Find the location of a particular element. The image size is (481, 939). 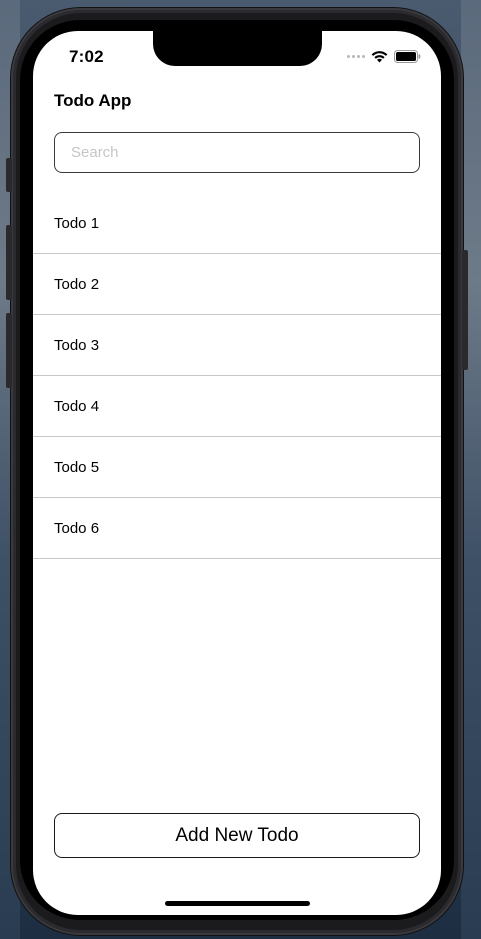

todo-item: Todo 1 is located at coordinates (237, 223).